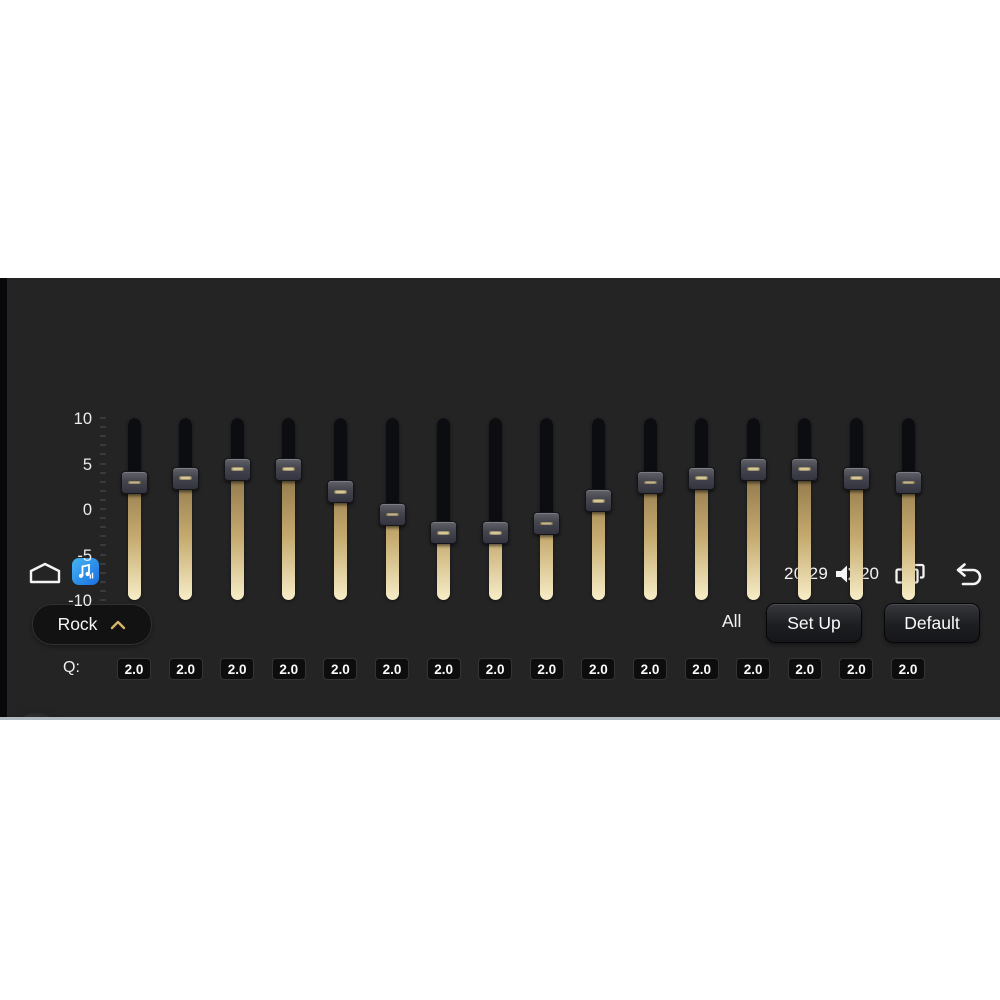 The image size is (1000, 1000). Describe the element at coordinates (82, 419) in the screenshot. I see `gain-scale-label: 10` at that location.